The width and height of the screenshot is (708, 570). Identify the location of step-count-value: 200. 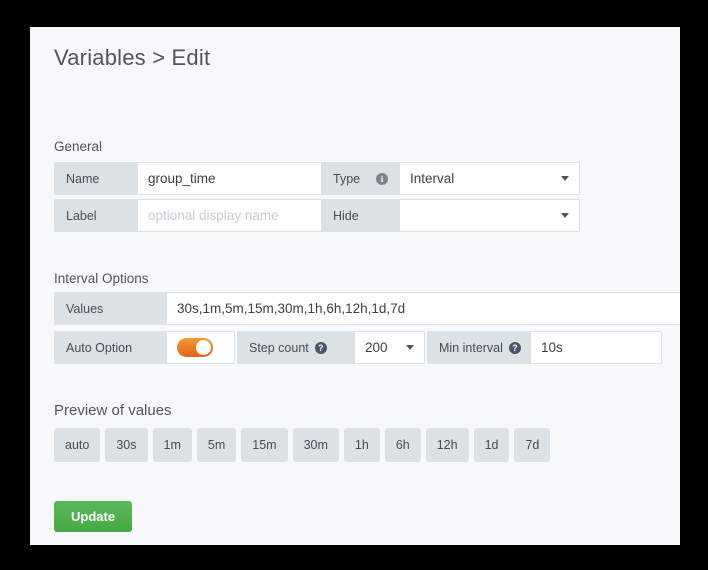
(376, 347).